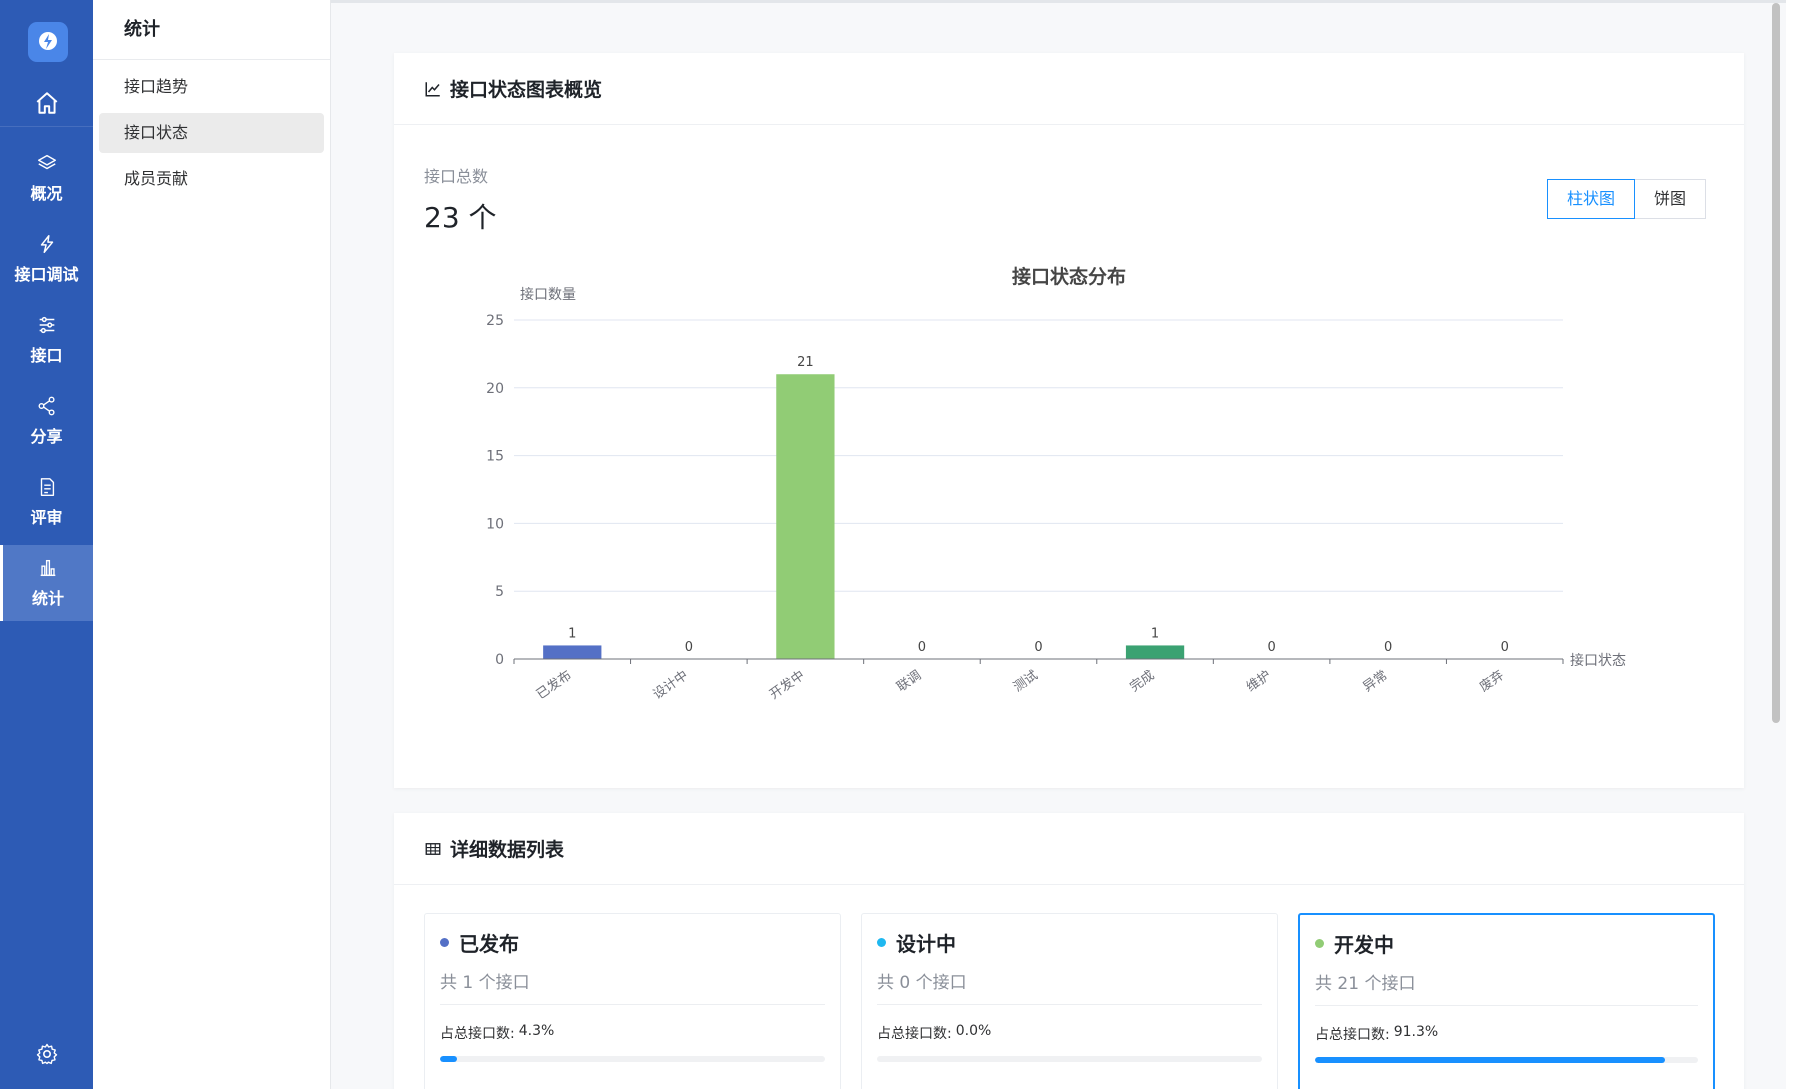 The image size is (1817, 1089). What do you see at coordinates (787, 684) in the screenshot?
I see `x-tick-label: 开发中` at bounding box center [787, 684].